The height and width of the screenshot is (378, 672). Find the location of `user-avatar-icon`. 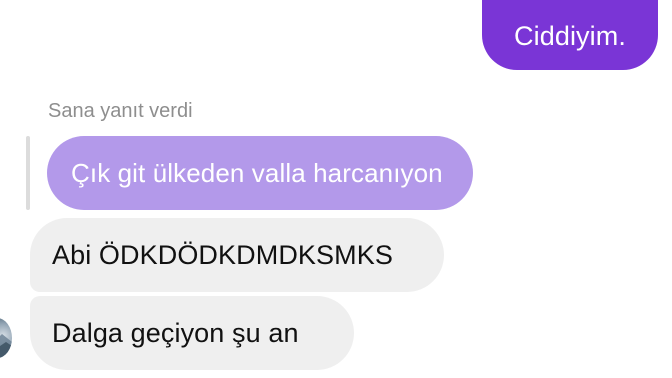

user-avatar-icon is located at coordinates (6, 338).